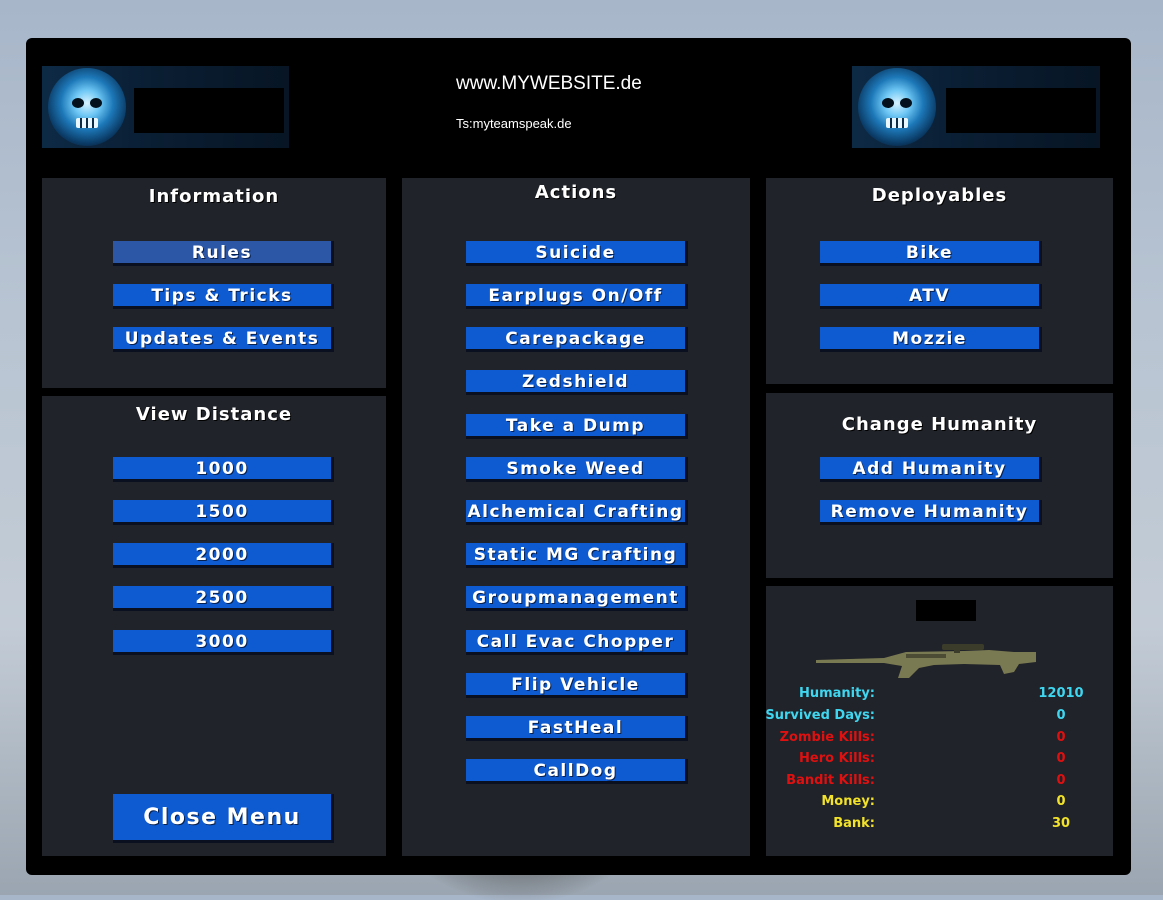 The width and height of the screenshot is (1163, 900). Describe the element at coordinates (931, 339) in the screenshot. I see `mozzie-button: Mozzie` at that location.